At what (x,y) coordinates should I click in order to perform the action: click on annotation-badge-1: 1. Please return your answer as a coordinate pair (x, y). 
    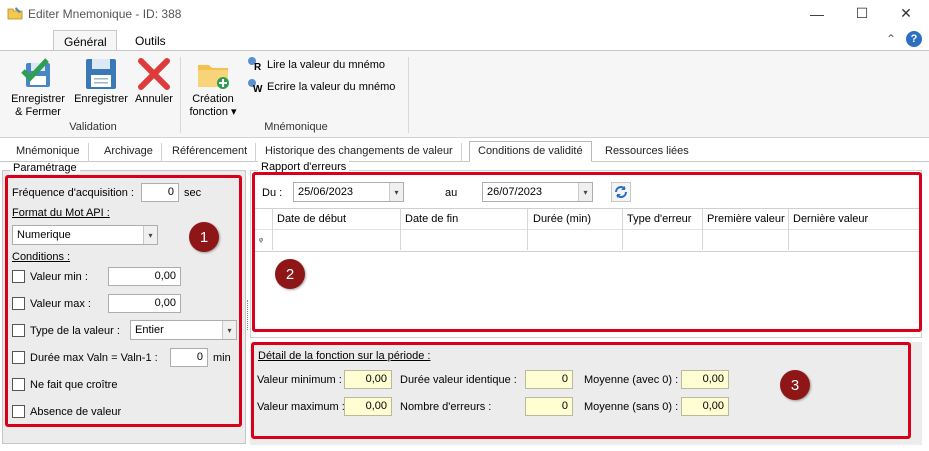
    Looking at the image, I should click on (204, 237).